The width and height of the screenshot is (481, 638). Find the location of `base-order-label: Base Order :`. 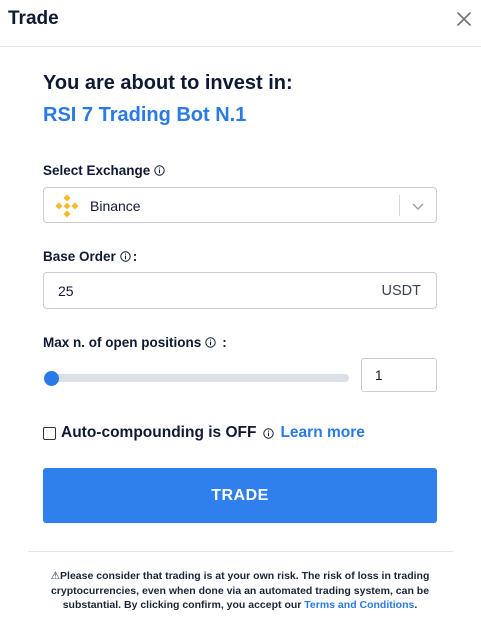

base-order-label: Base Order : is located at coordinates (90, 256).